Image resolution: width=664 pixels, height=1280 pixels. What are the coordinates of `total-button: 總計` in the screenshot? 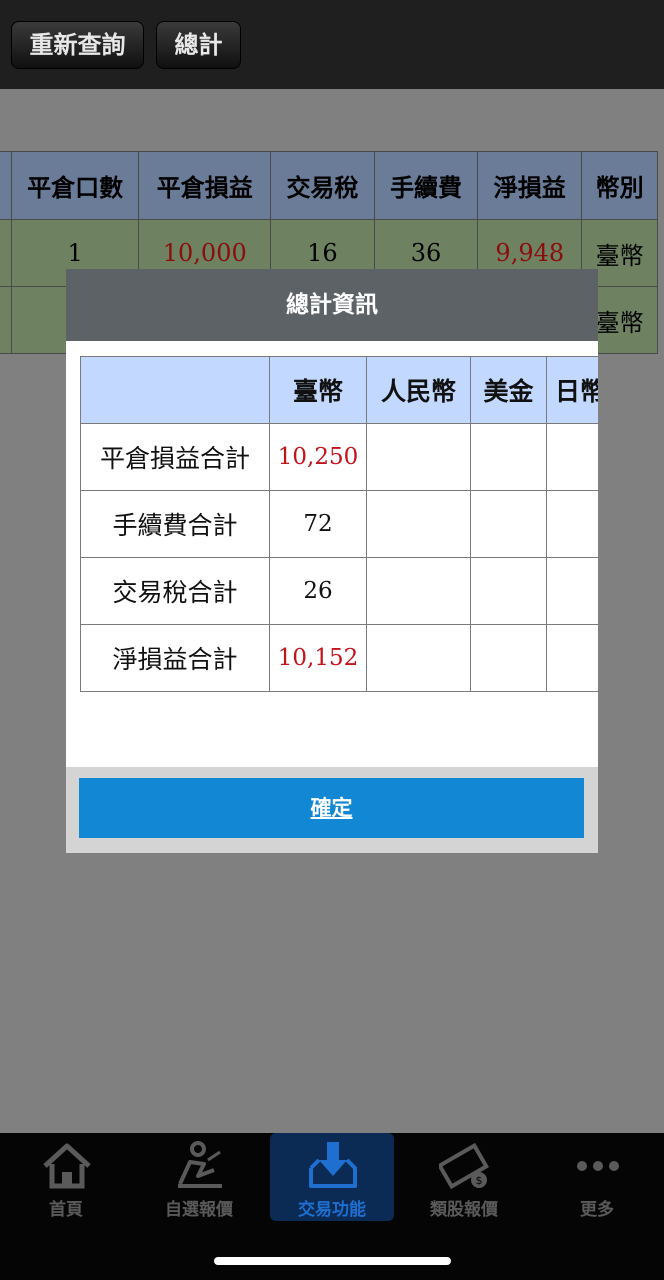 It's located at (198, 45).